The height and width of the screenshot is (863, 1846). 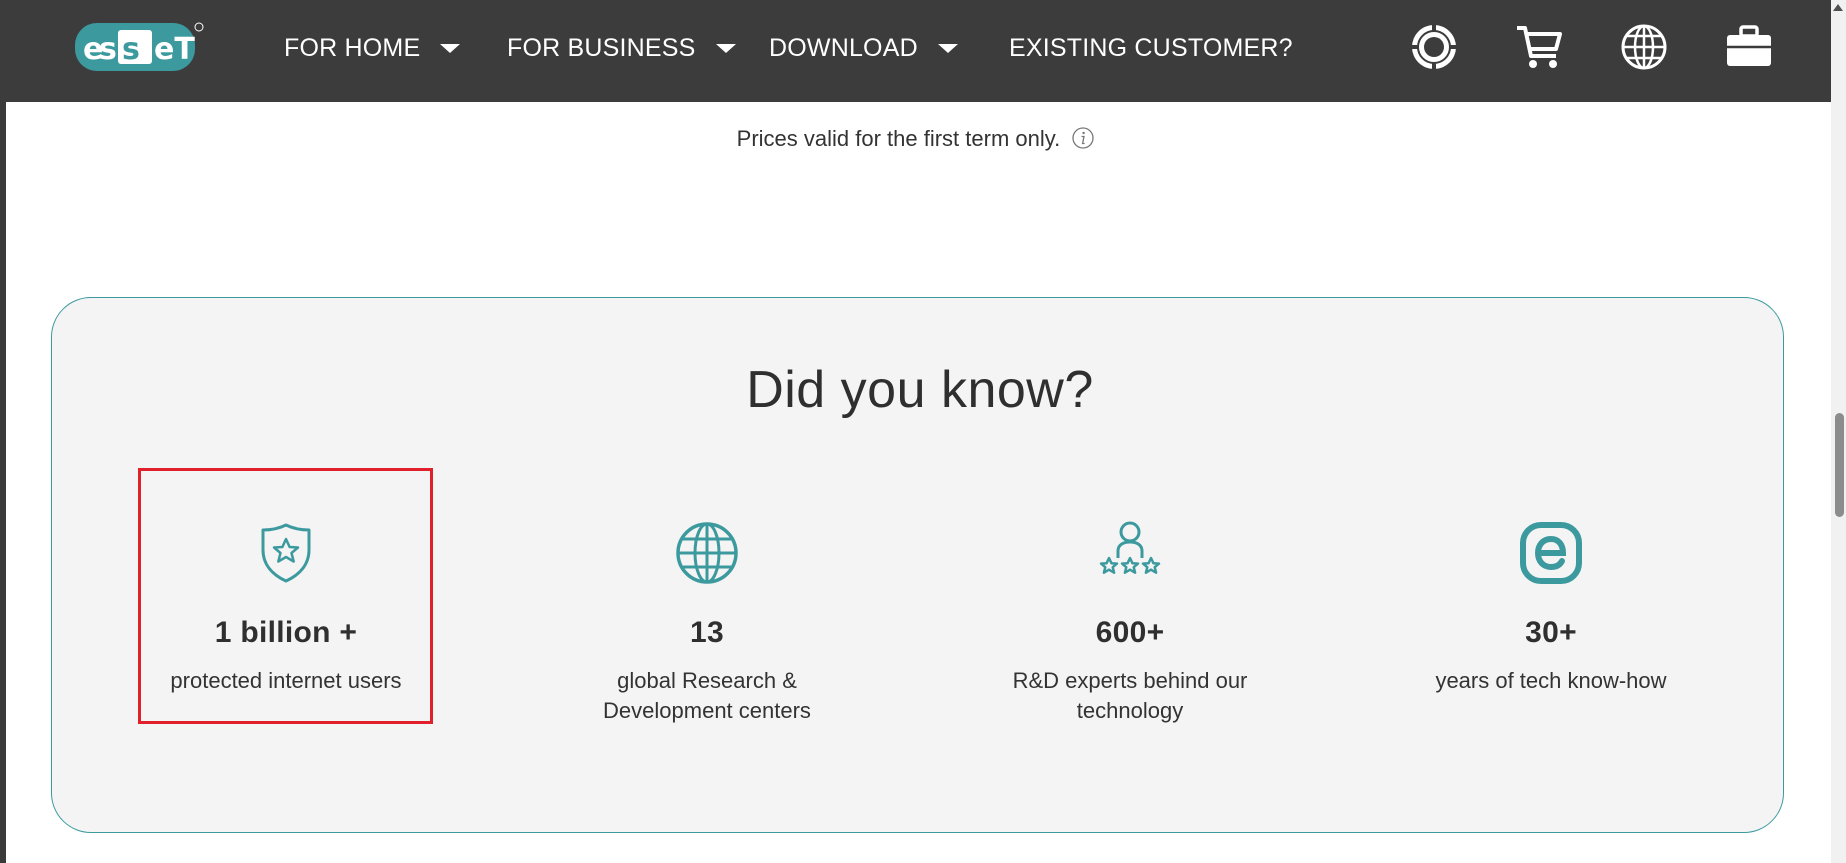 I want to click on stat-value: 13, so click(x=707, y=632).